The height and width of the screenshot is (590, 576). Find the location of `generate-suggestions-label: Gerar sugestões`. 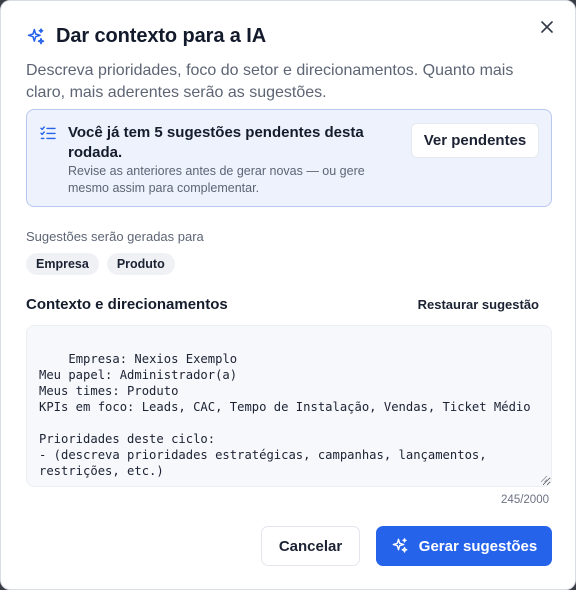

generate-suggestions-label: Gerar sugestões is located at coordinates (478, 546).